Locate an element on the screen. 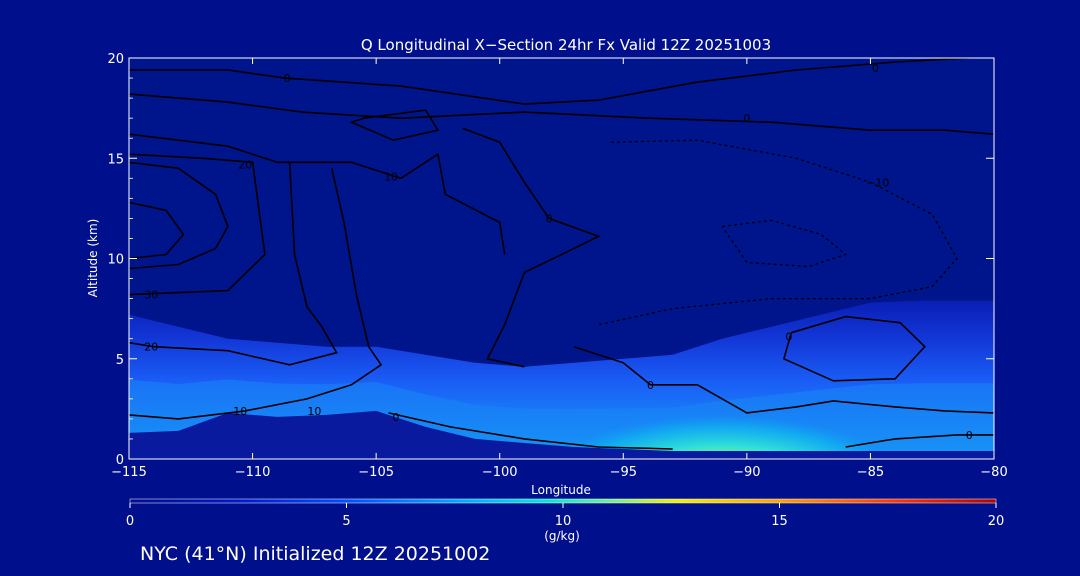 The width and height of the screenshot is (1080, 576). contour-label: 30 is located at coordinates (151, 295).